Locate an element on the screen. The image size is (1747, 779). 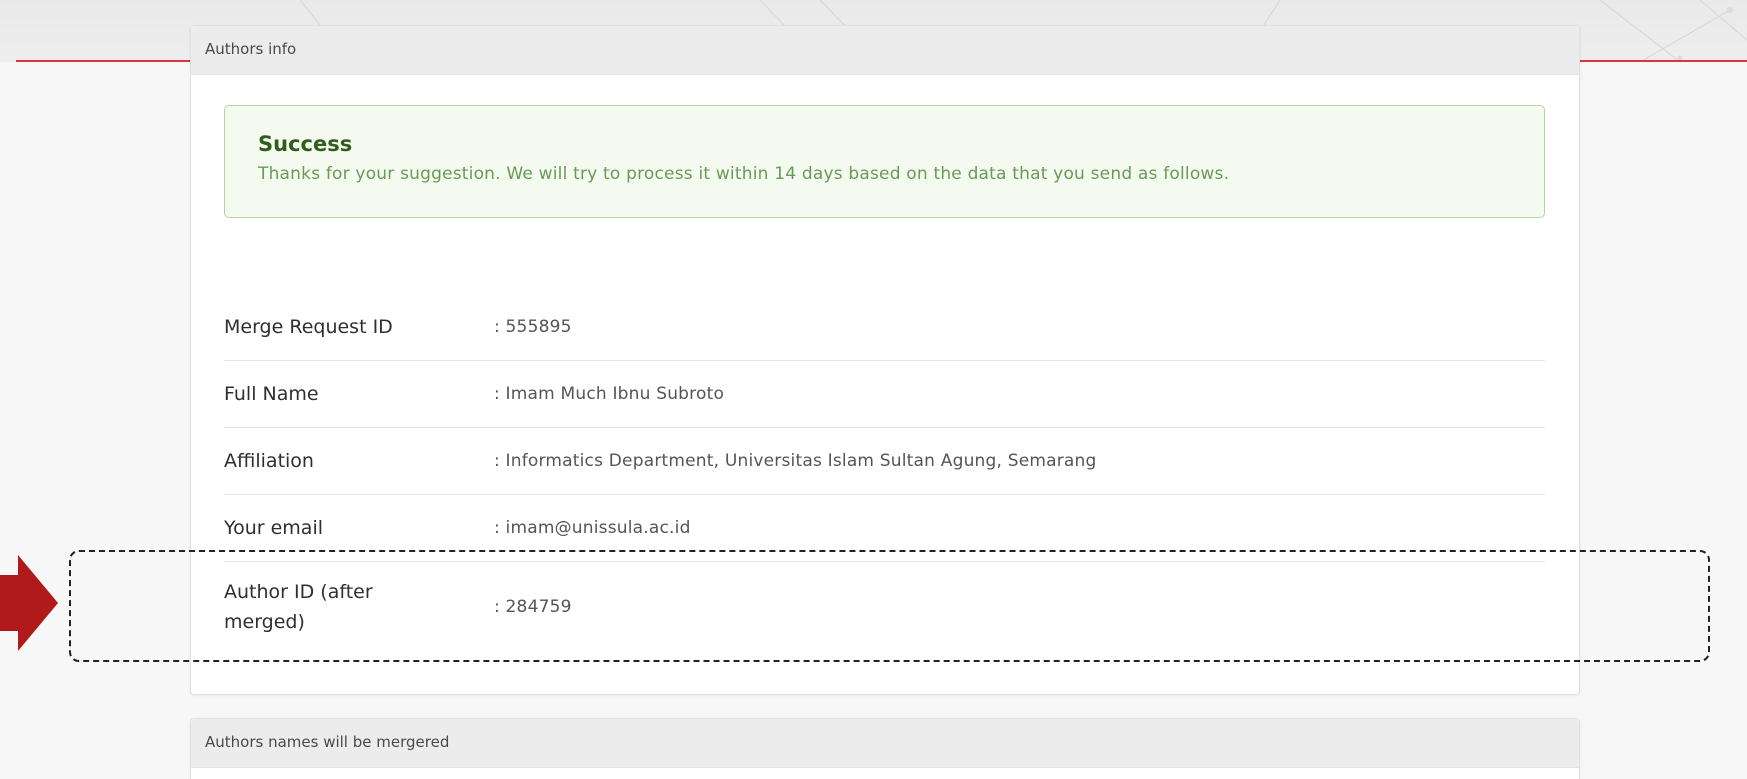
info-row-merge-request-id: Merge Request ID : 555895 is located at coordinates (884, 327).